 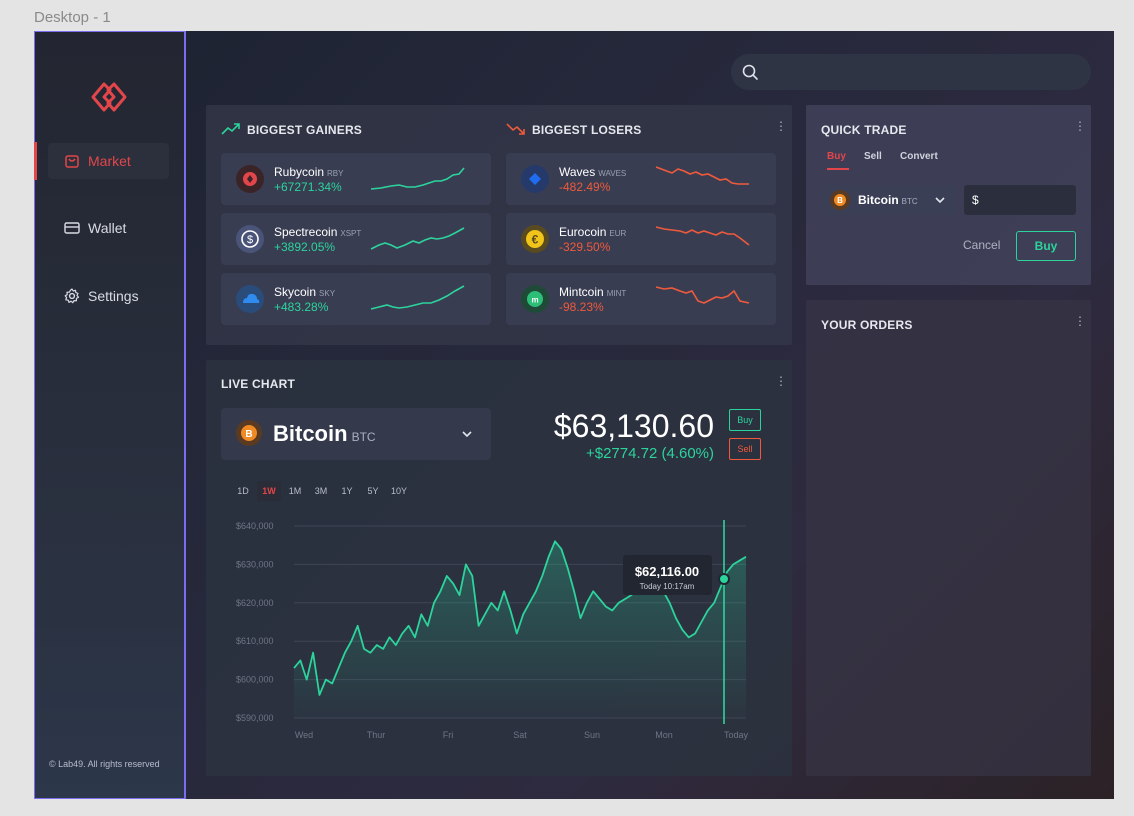 What do you see at coordinates (35, 161) in the screenshot?
I see `nav-active-indicator` at bounding box center [35, 161].